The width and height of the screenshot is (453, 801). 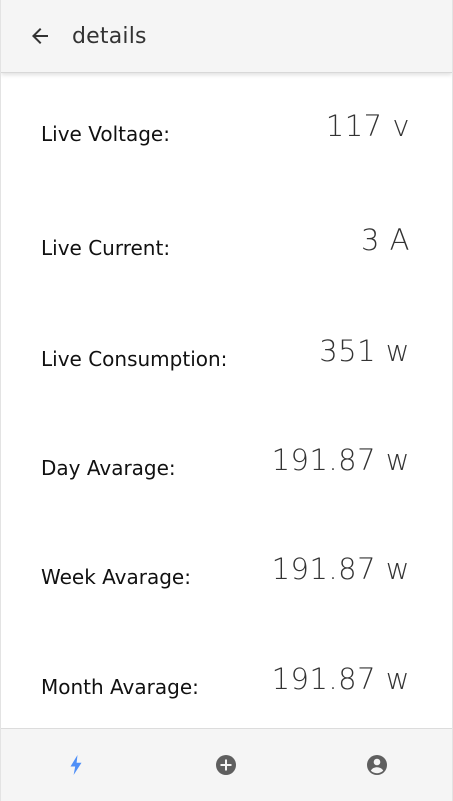 I want to click on nav-item-add, so click(x=226, y=765).